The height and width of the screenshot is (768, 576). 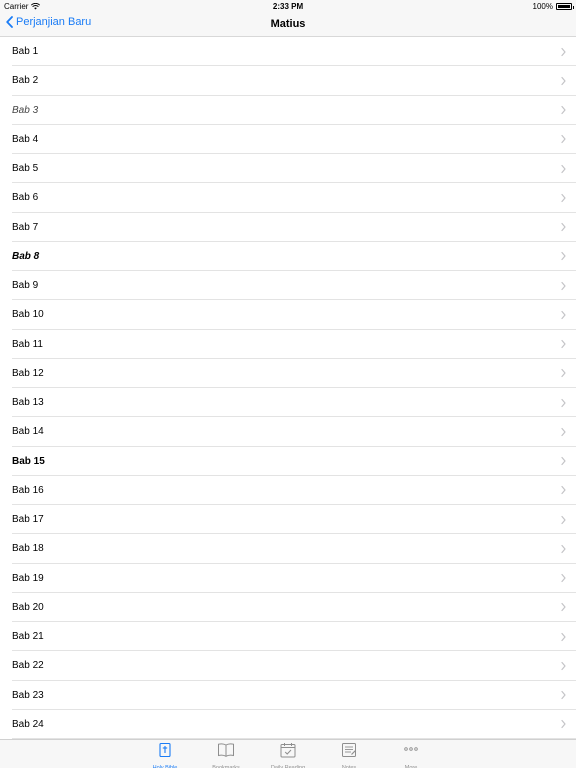 What do you see at coordinates (349, 752) in the screenshot?
I see `notes-icon` at bounding box center [349, 752].